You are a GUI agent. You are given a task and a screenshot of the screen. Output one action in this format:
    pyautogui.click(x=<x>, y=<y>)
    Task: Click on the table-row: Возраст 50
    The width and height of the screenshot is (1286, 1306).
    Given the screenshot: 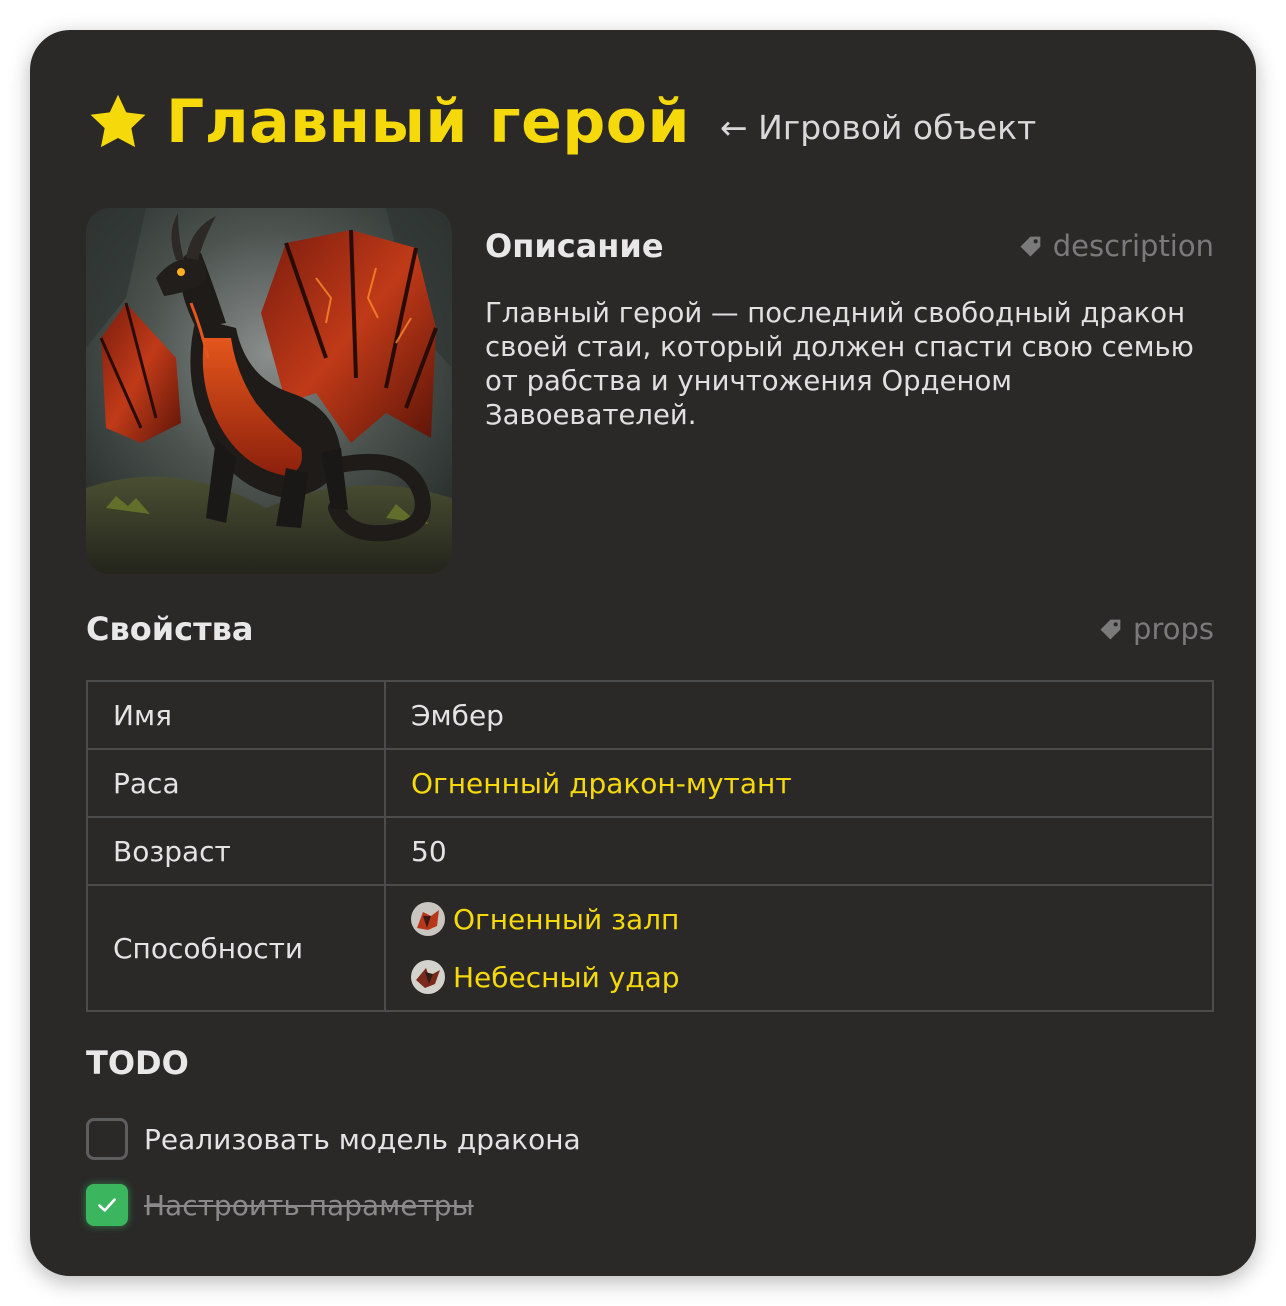 What is the action you would take?
    pyautogui.click(x=650, y=851)
    